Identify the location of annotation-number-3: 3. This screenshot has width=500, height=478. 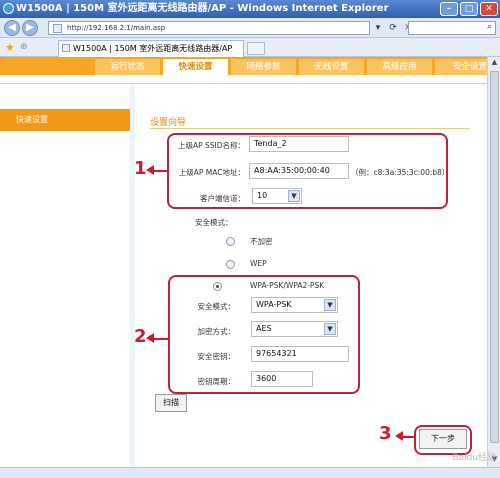
(385, 433).